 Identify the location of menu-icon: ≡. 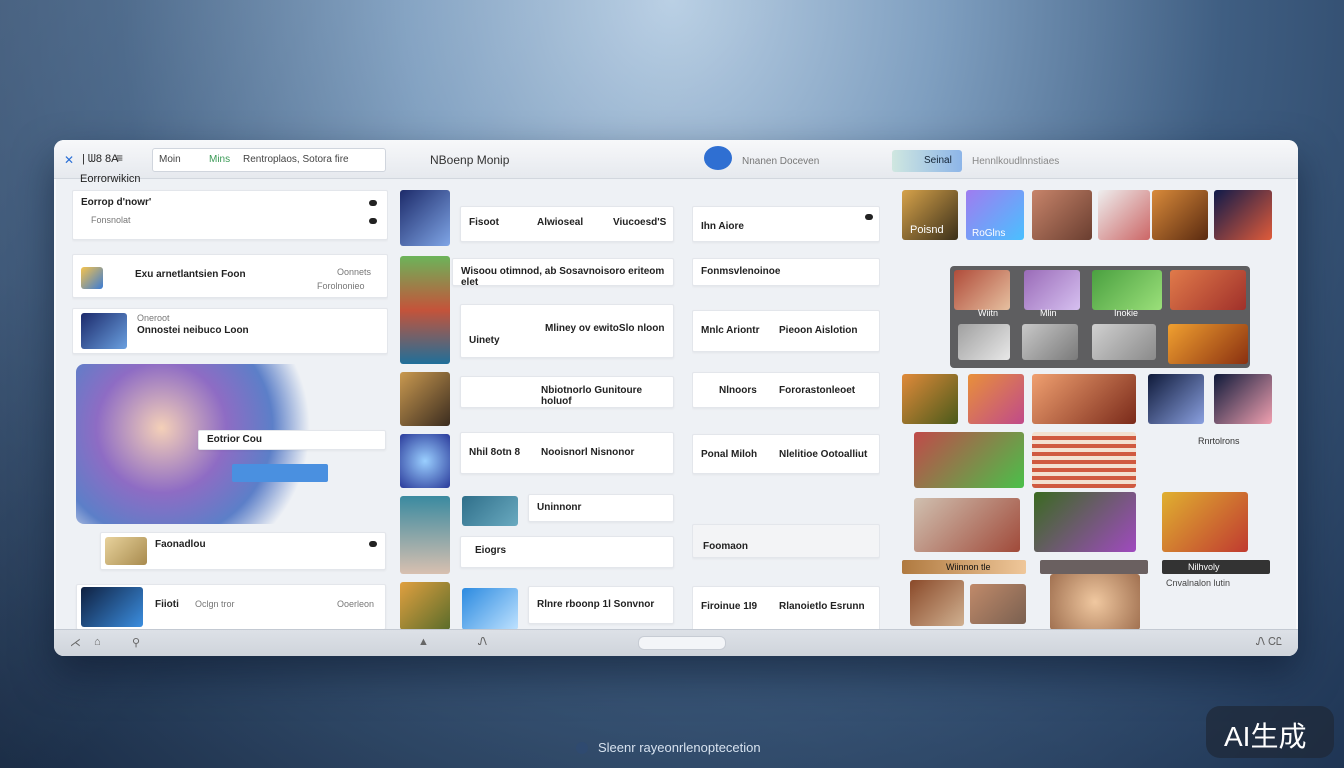
(119, 158).